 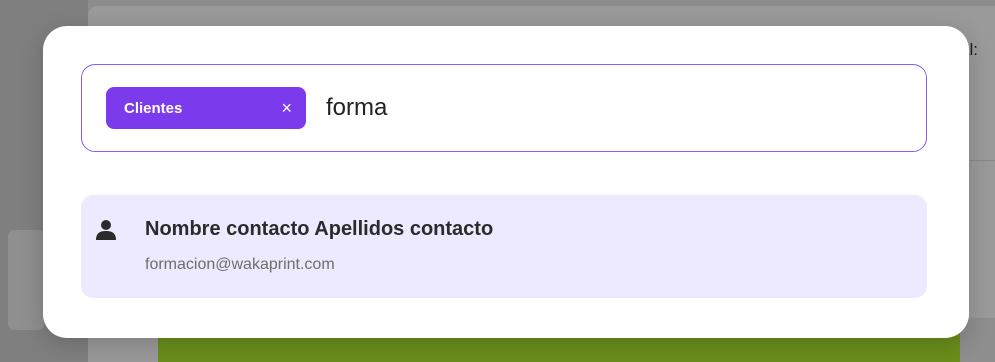 What do you see at coordinates (606, 108) in the screenshot?
I see `search-input` at bounding box center [606, 108].